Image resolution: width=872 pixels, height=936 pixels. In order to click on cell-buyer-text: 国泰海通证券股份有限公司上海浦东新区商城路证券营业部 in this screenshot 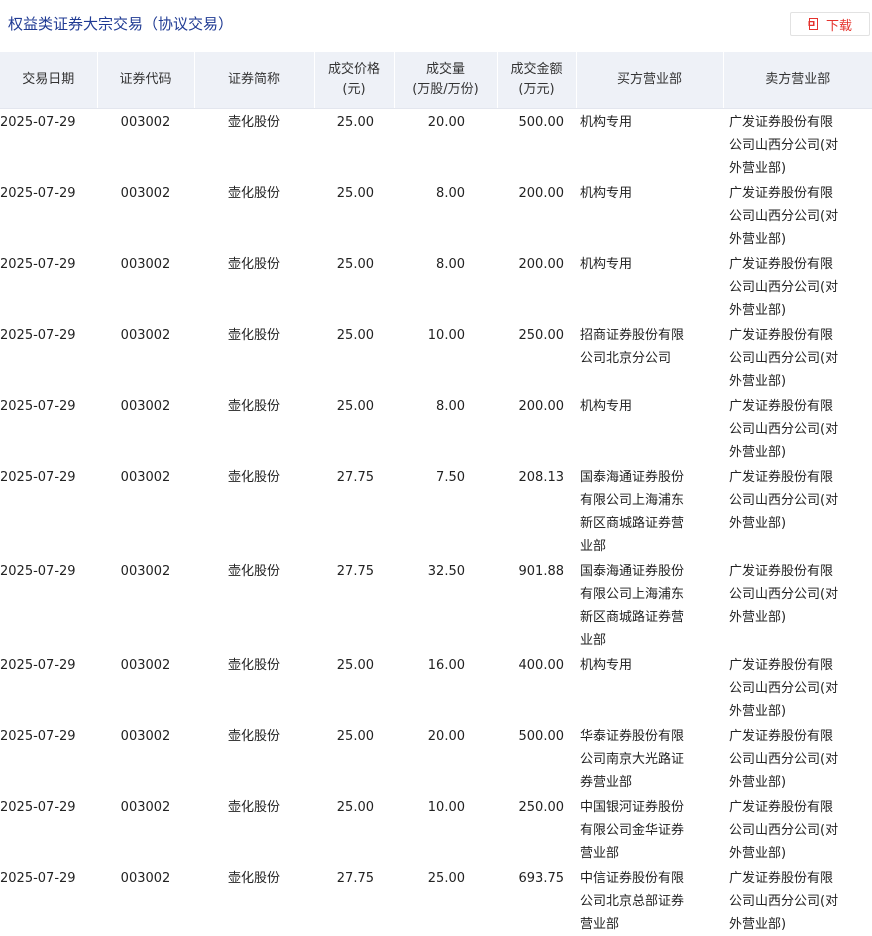, I will do `click(649, 511)`.